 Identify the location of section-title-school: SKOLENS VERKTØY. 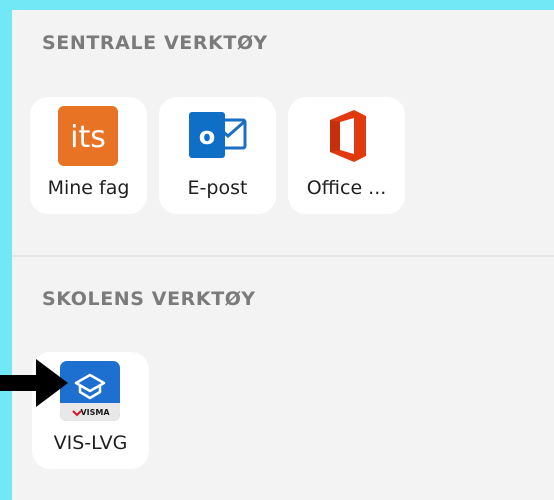
(149, 299).